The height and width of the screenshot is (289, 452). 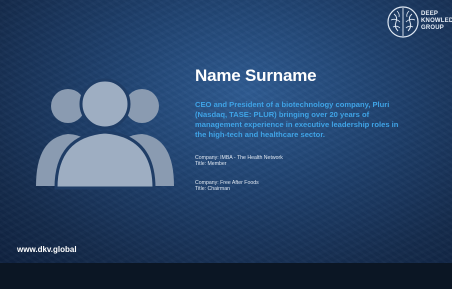 What do you see at coordinates (436, 21) in the screenshot?
I see `logo-wordmark: DEEP KNOWLEDGE GROUP` at bounding box center [436, 21].